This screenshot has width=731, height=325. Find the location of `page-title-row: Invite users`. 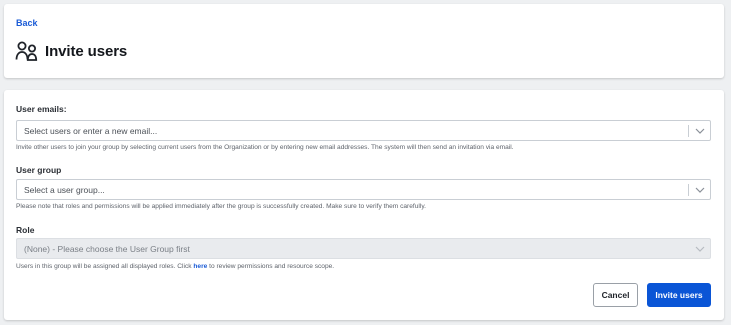

page-title-row: Invite users is located at coordinates (71, 51).